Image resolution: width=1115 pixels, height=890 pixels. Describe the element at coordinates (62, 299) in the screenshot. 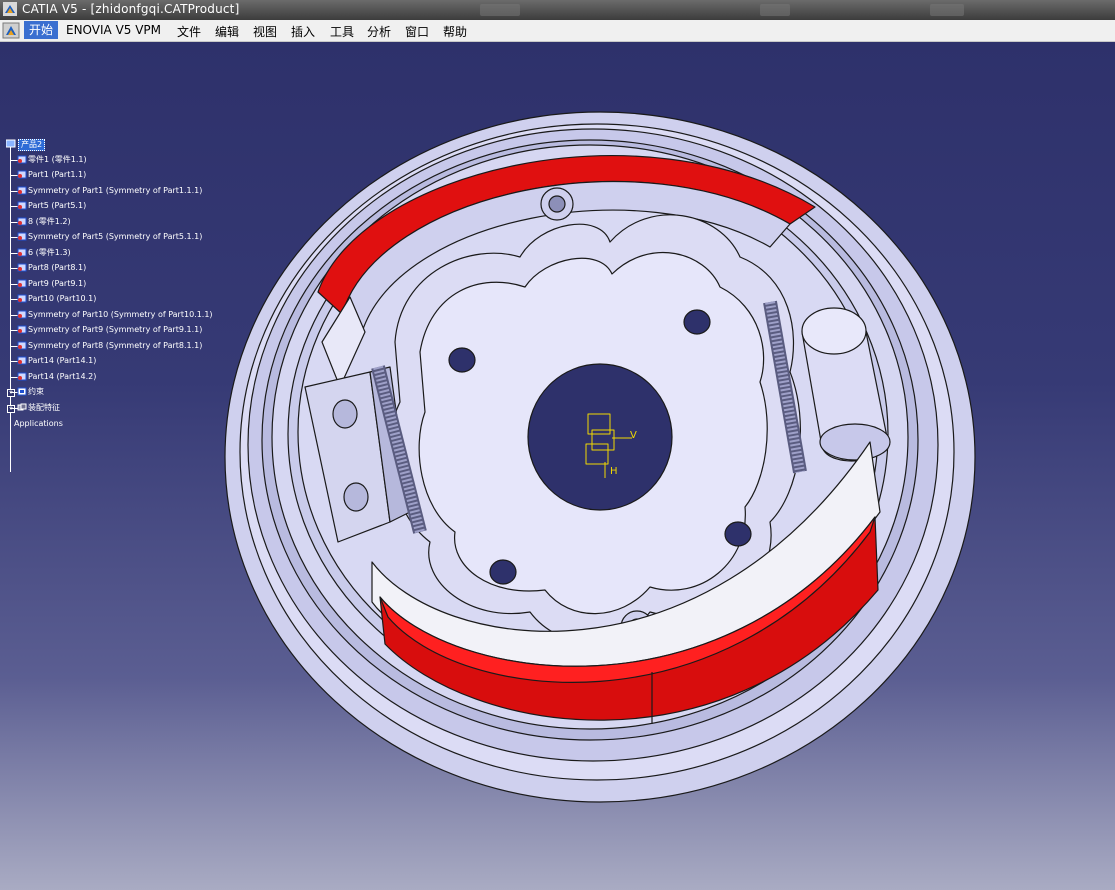

I see `tree-node-label: Part10 (Part10.1)` at that location.